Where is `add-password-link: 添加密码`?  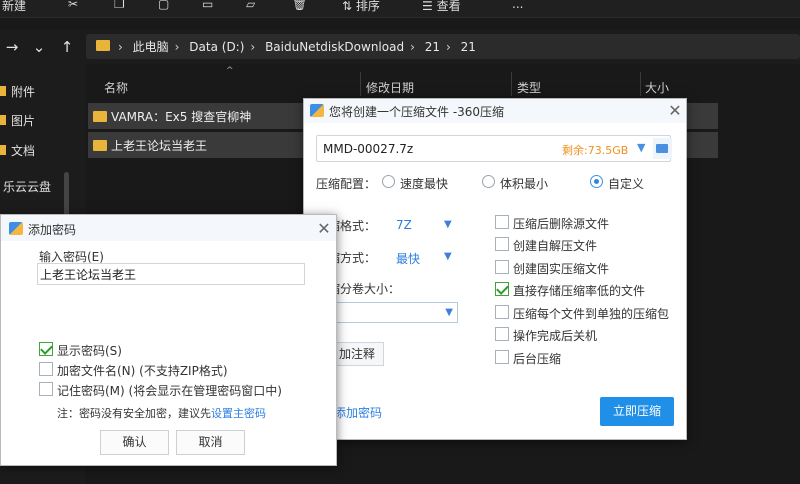 add-password-link: 添加密码 is located at coordinates (358, 412).